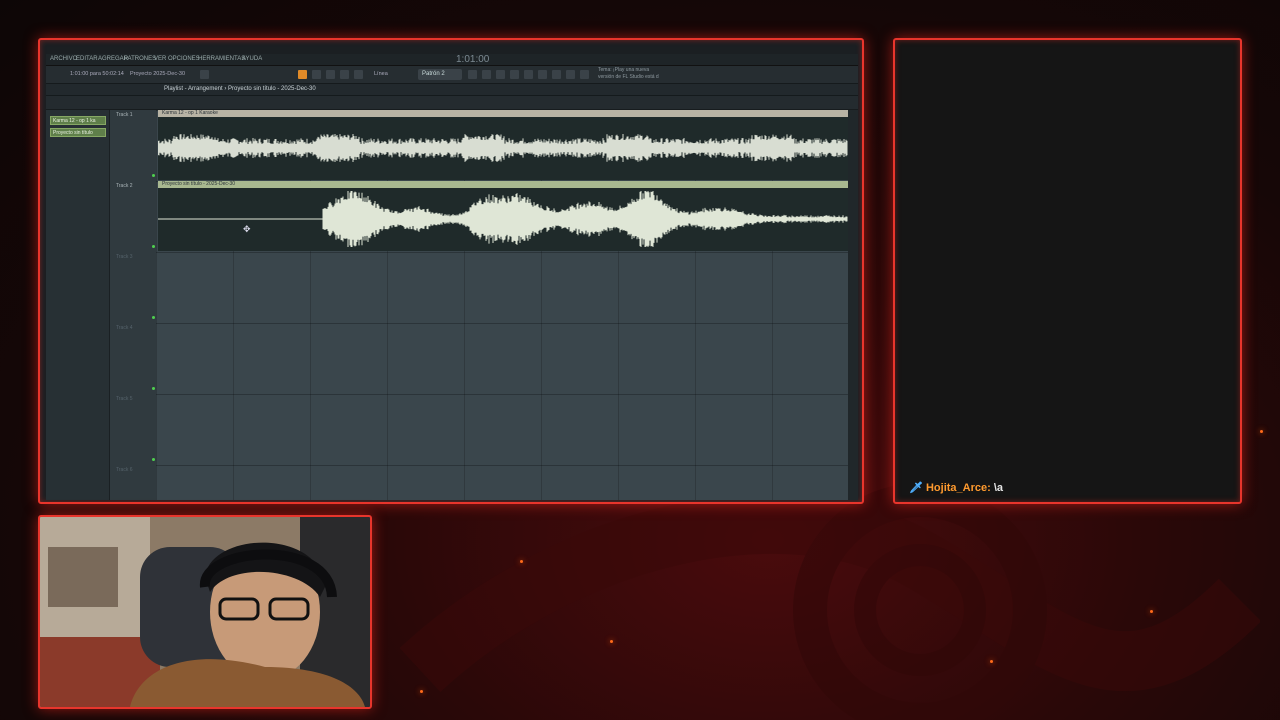  Describe the element at coordinates (500, 74) in the screenshot. I see `piano-roll-icon` at that location.